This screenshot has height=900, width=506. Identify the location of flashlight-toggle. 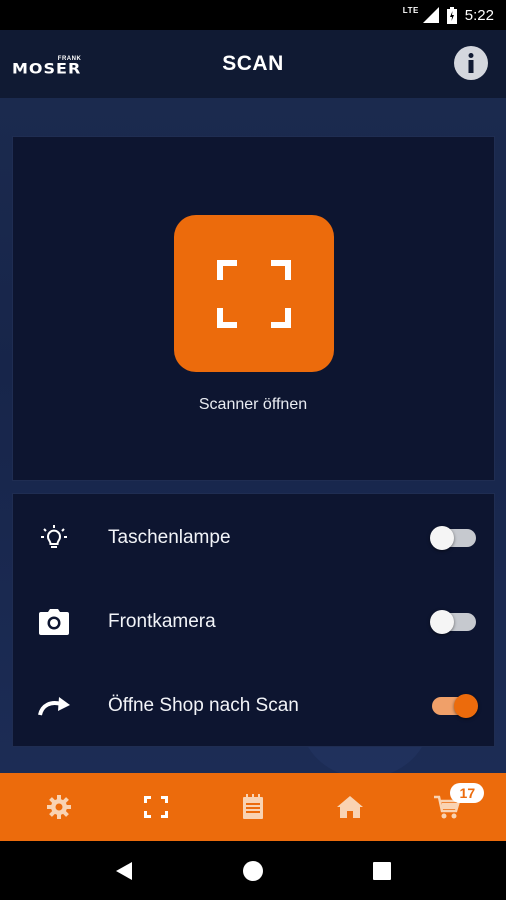
(453, 538).